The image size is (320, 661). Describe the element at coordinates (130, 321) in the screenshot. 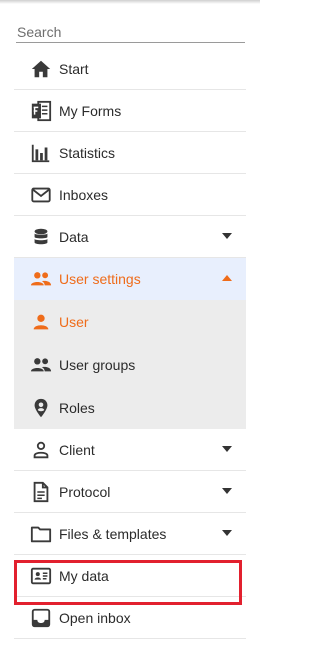

I see `submenu-item-user: User` at that location.